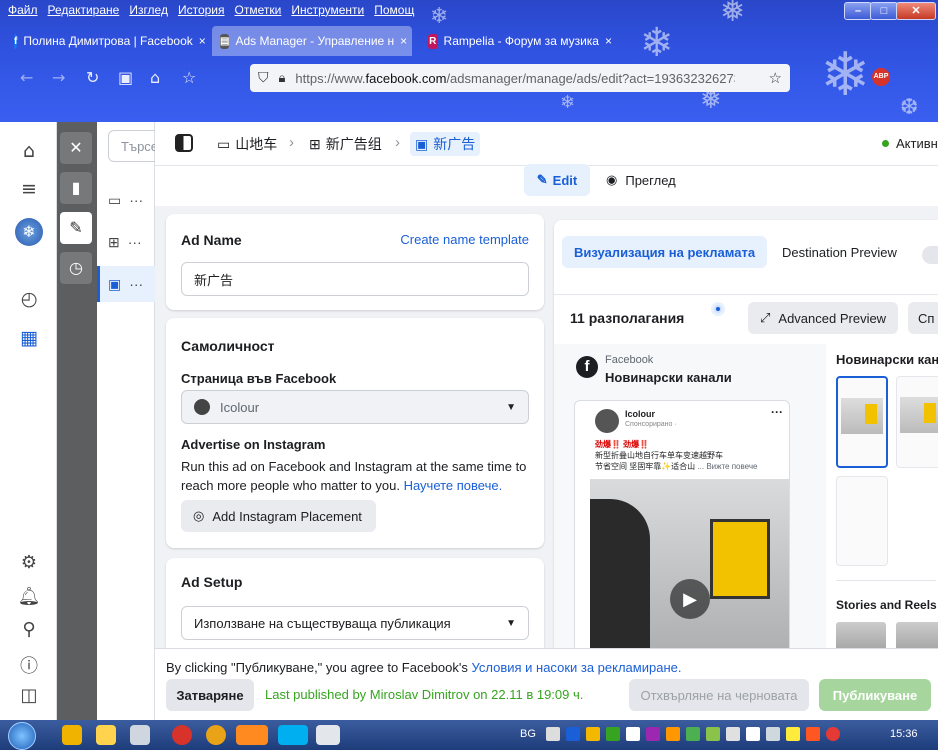 The image size is (938, 750). I want to click on ads-table-icon: ▦, so click(29, 338).